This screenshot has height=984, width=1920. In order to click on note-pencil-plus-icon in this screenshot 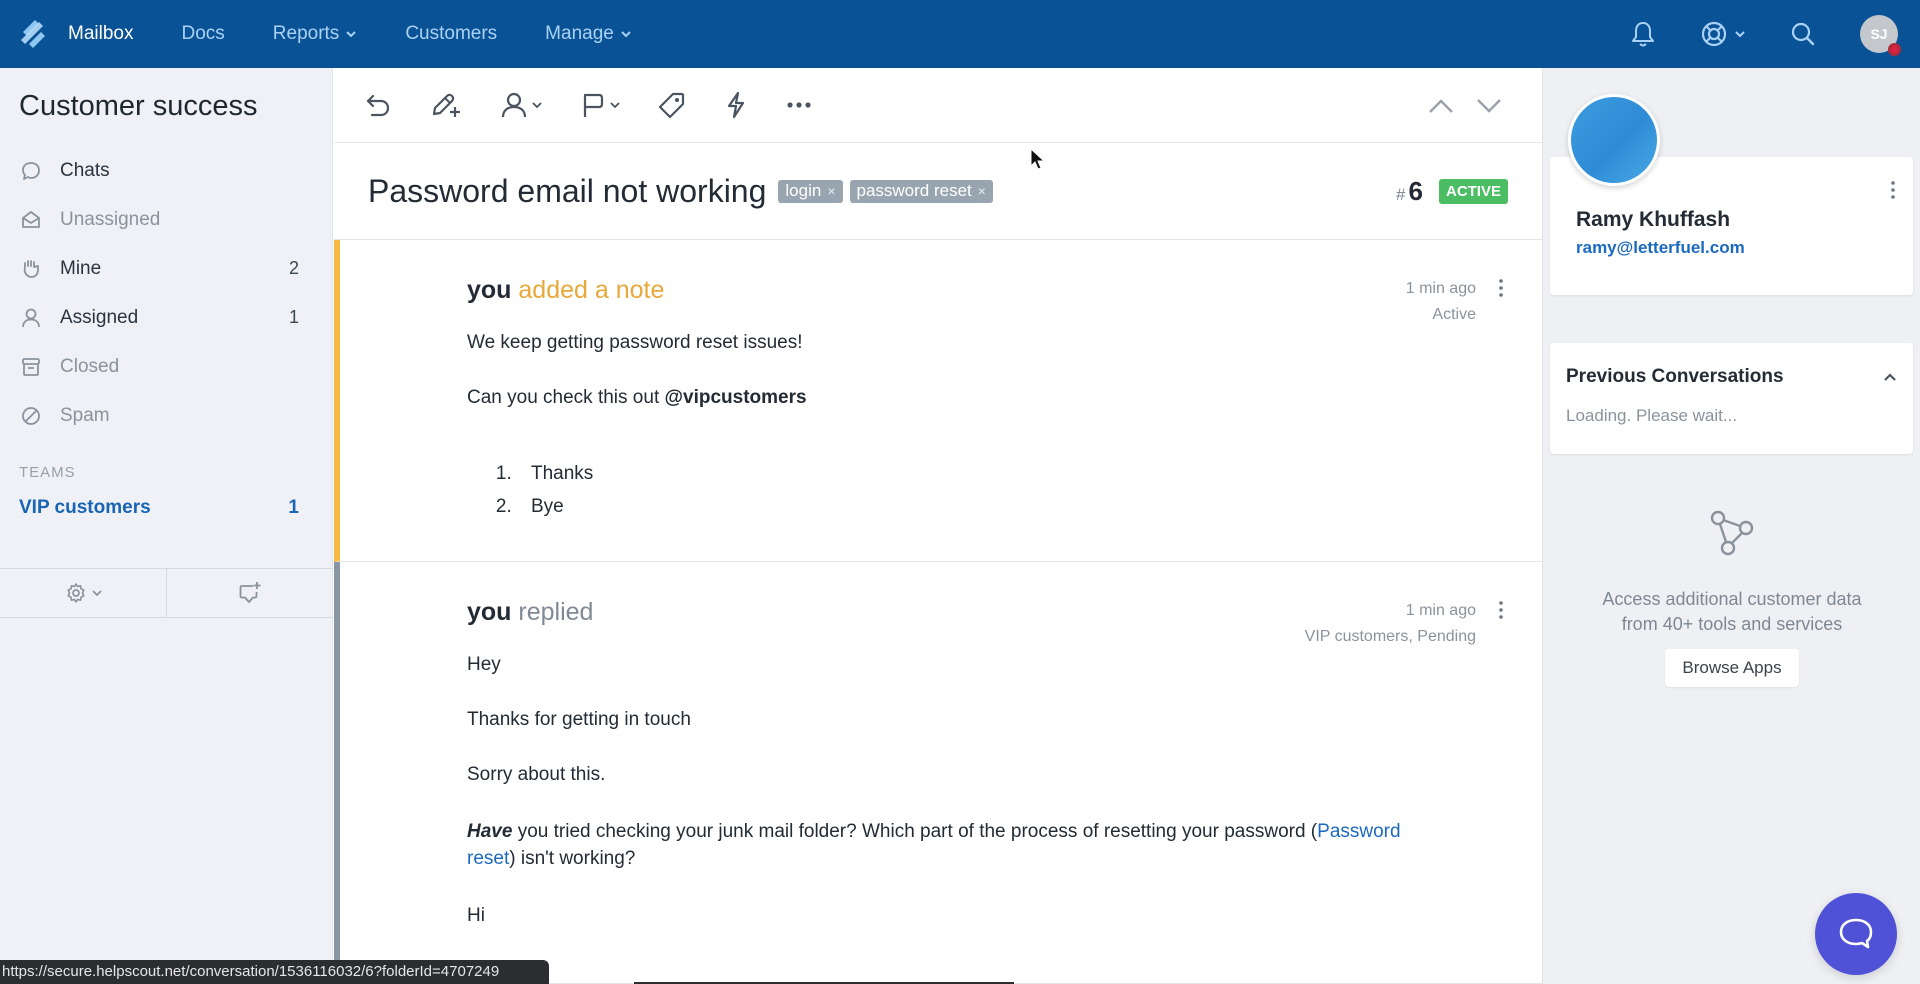, I will do `click(446, 105)`.